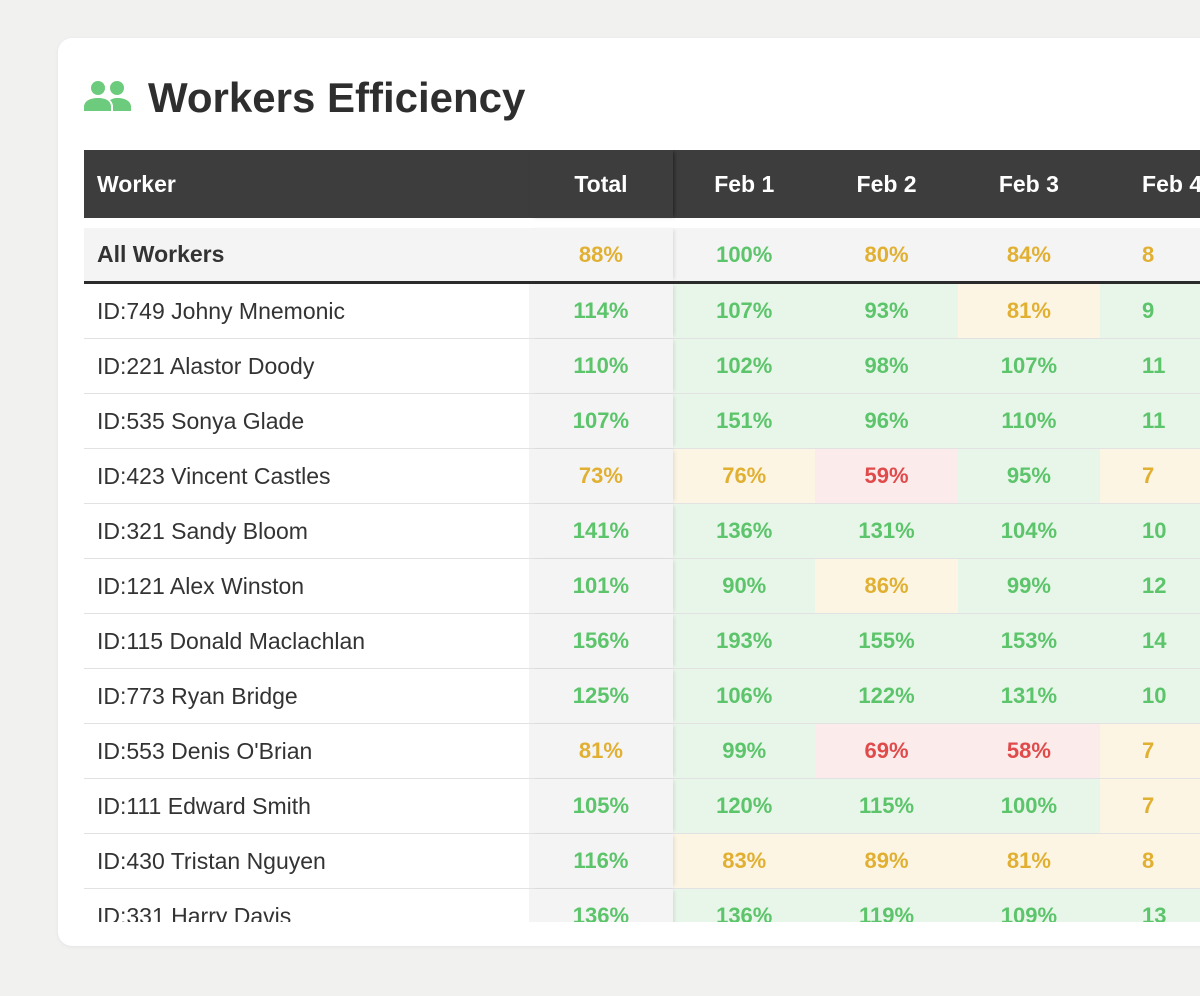  What do you see at coordinates (601, 586) in the screenshot?
I see `total-cell: 101%` at bounding box center [601, 586].